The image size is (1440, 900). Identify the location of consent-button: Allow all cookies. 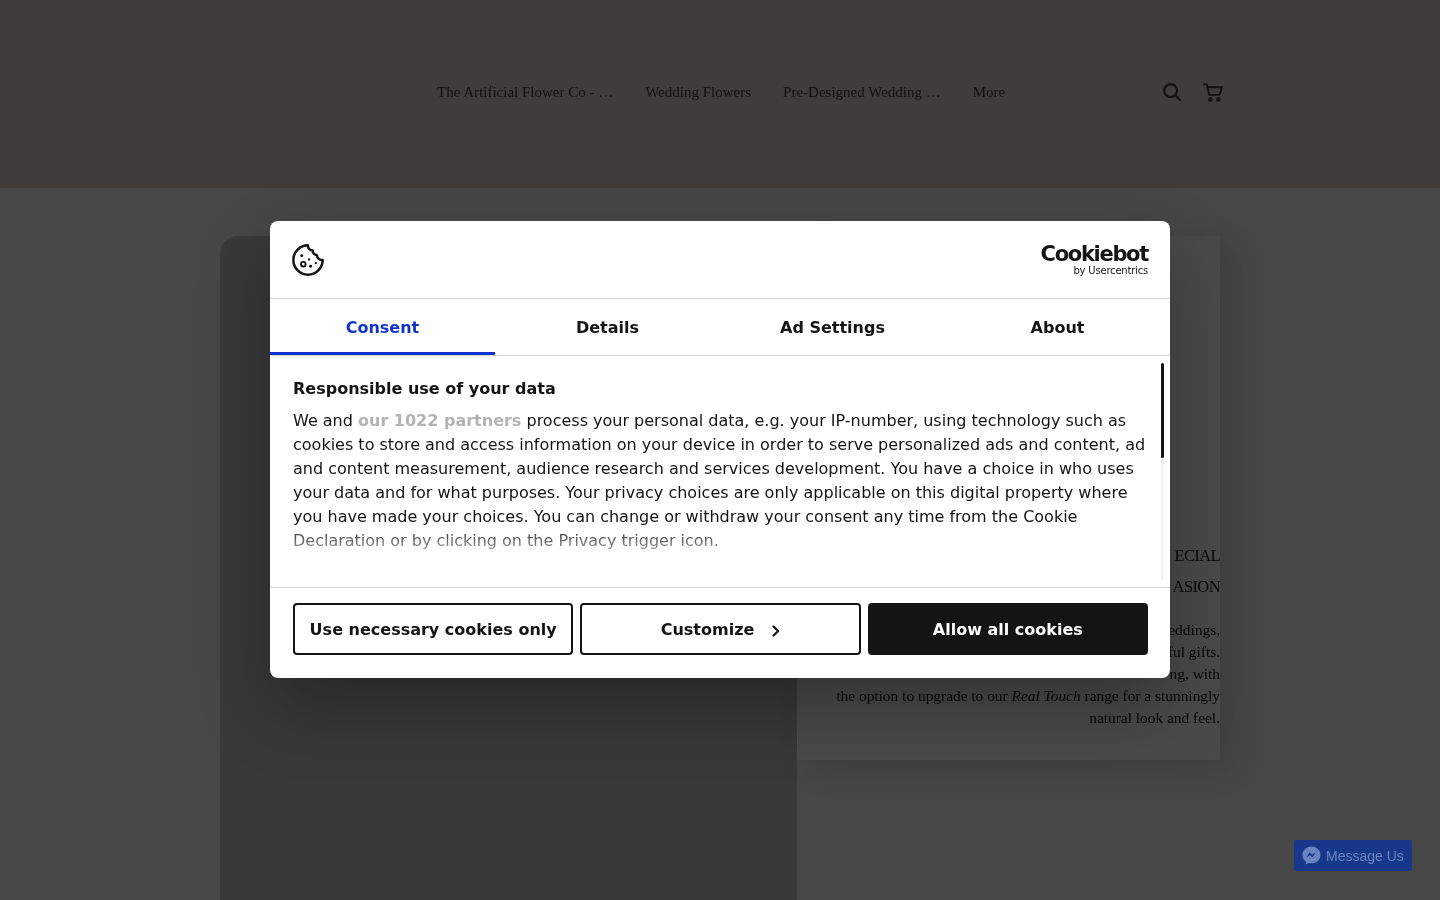
(1007, 629).